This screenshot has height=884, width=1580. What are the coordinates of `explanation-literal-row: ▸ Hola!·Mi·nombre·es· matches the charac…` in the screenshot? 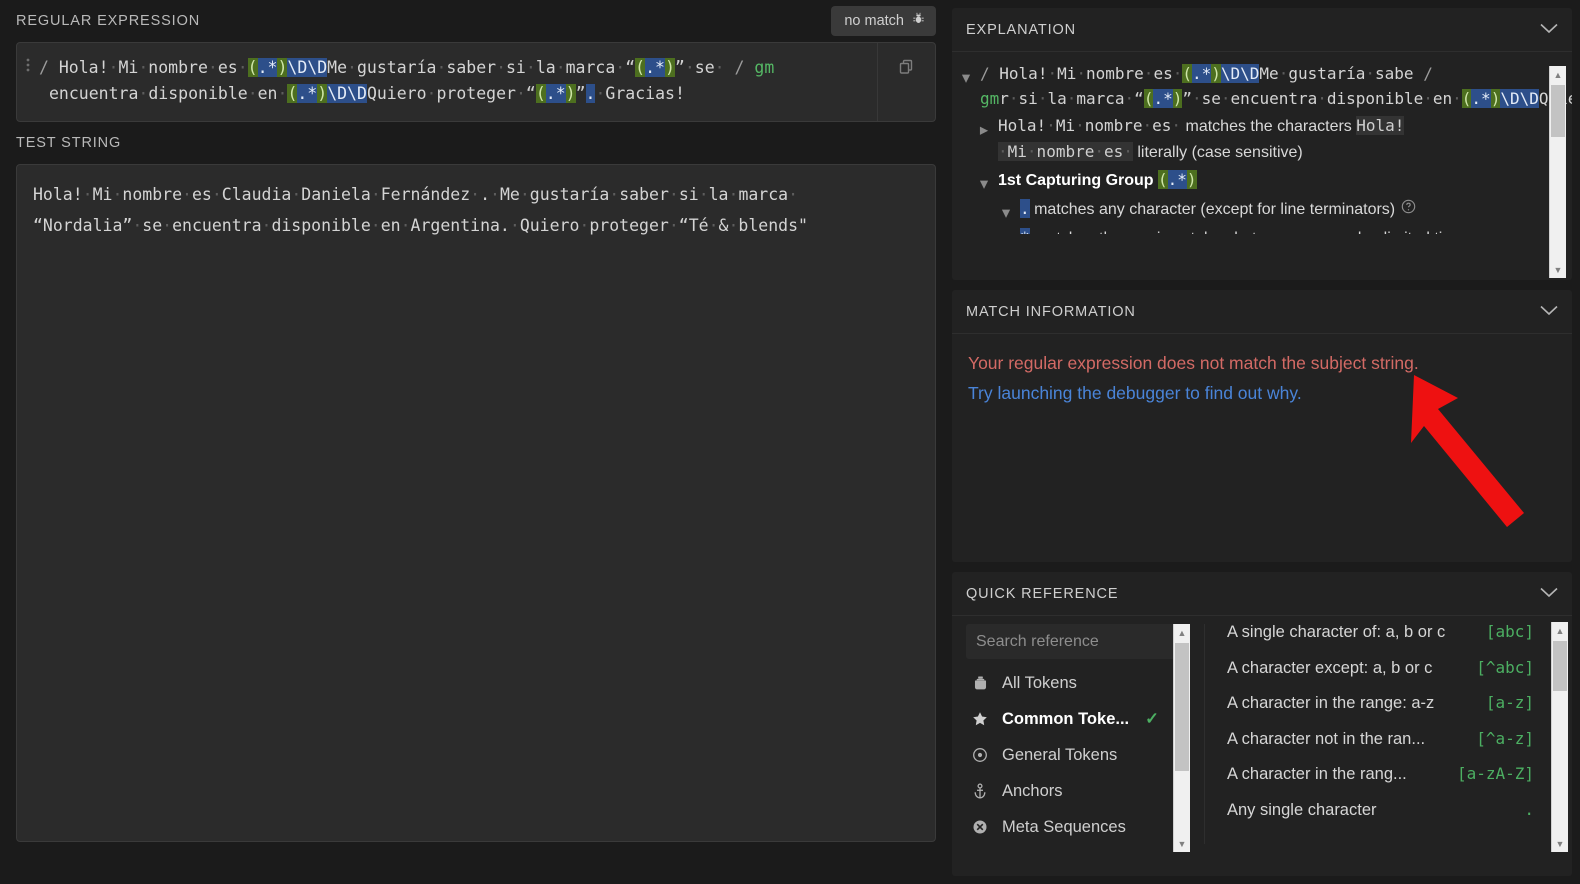 It's located at (1254, 139).